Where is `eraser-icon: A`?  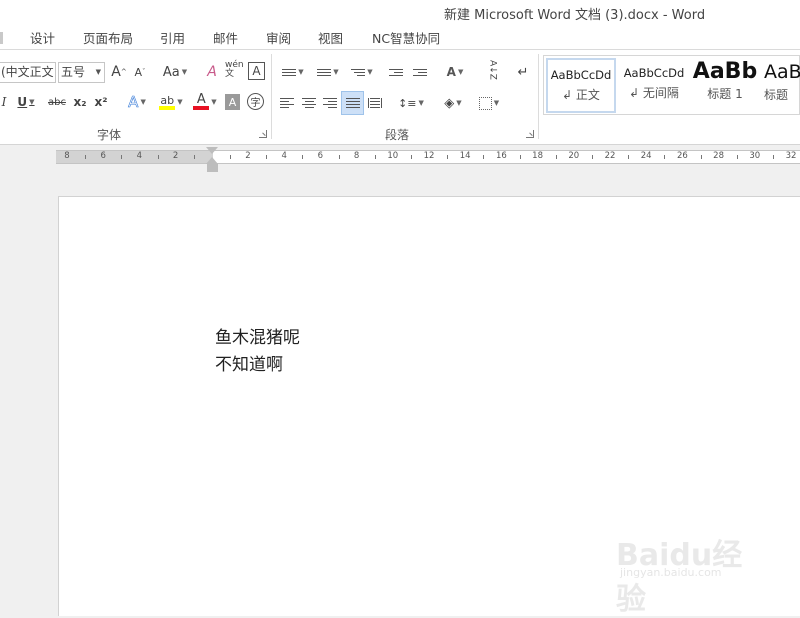 eraser-icon: A is located at coordinates (212, 72).